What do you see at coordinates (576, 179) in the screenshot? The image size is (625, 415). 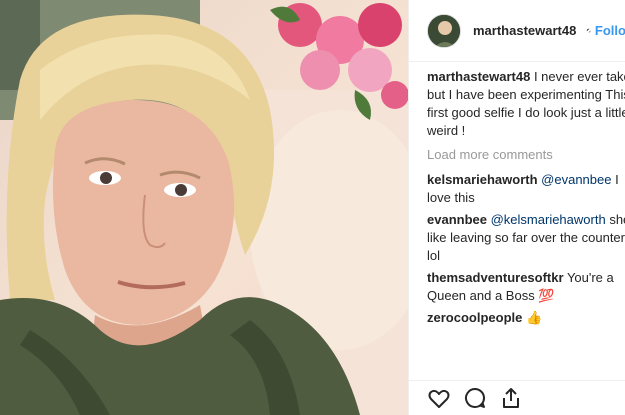 I see `comment-mention: @evannbee` at bounding box center [576, 179].